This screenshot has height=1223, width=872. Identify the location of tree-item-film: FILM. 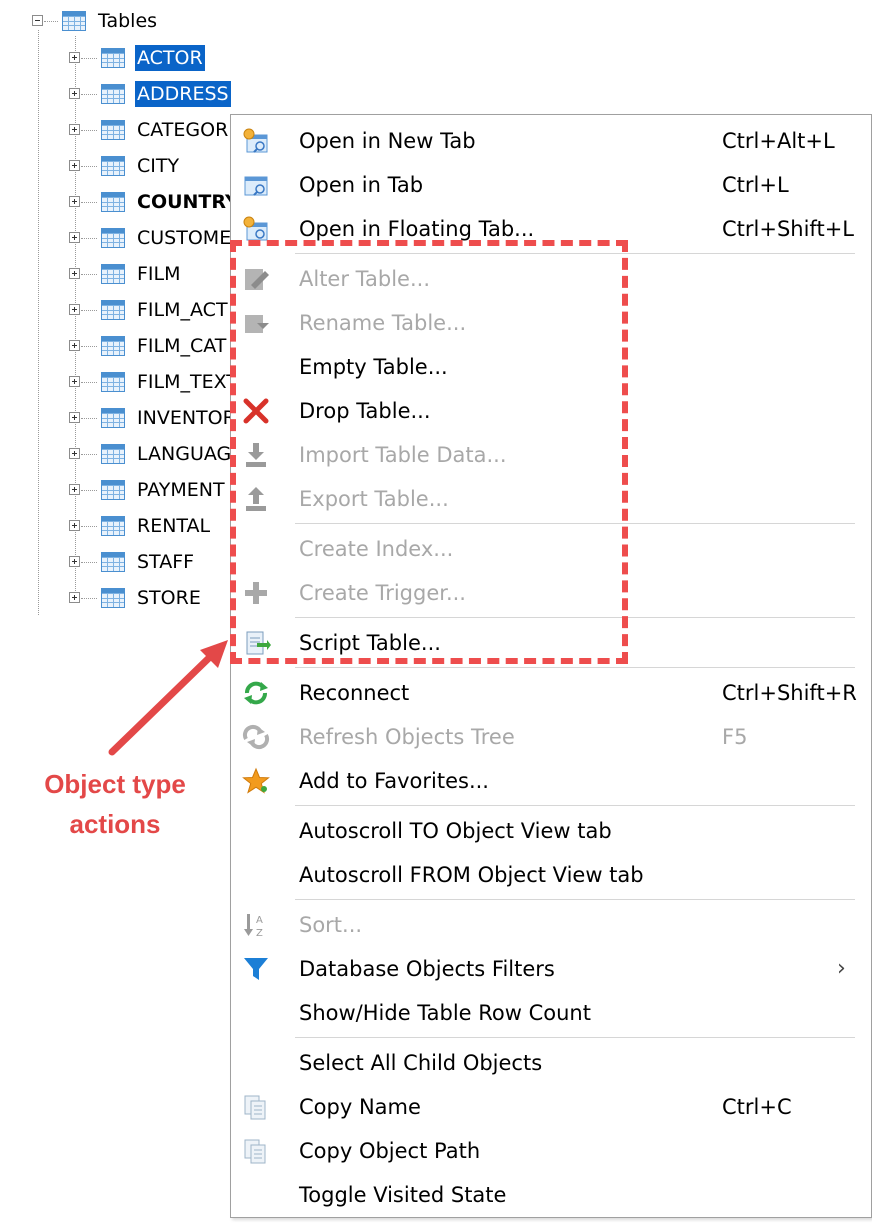
(159, 274).